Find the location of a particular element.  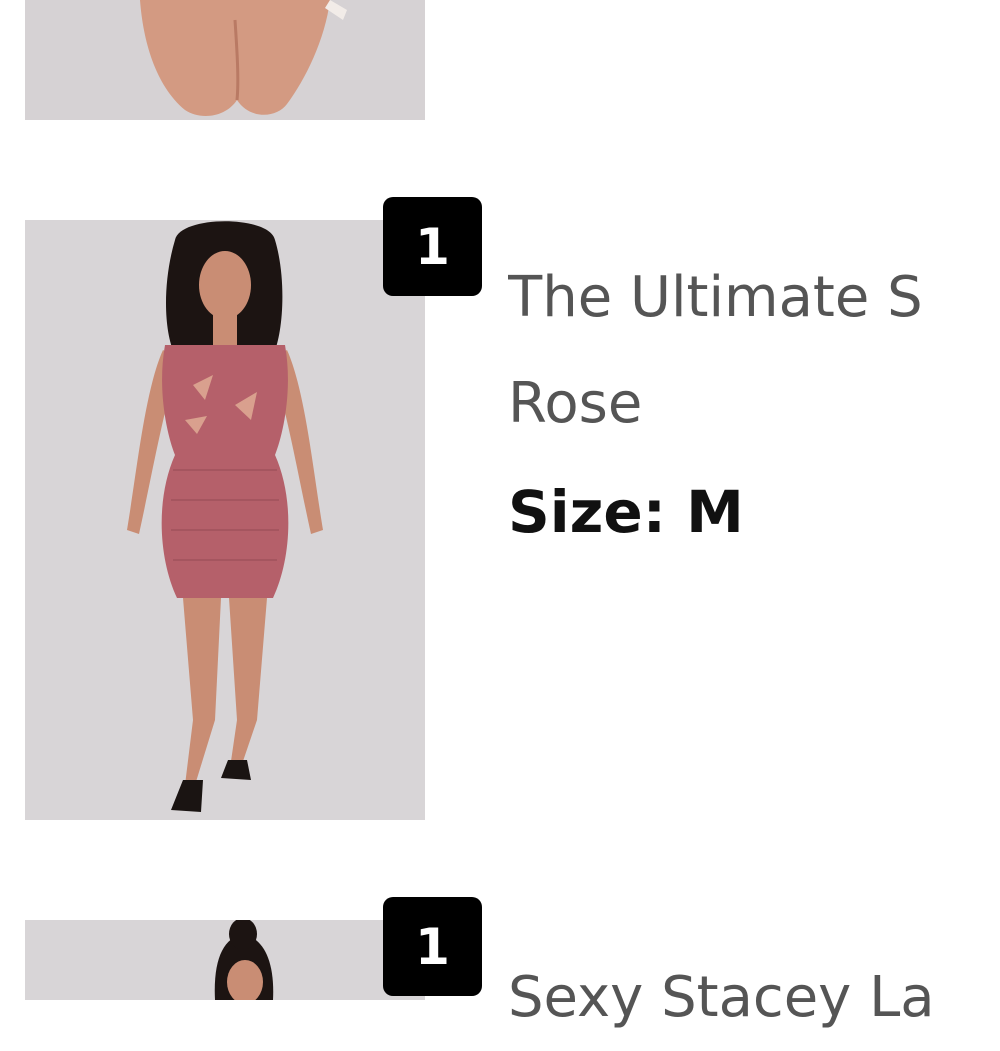

size-value: M is located at coordinates (715, 512).